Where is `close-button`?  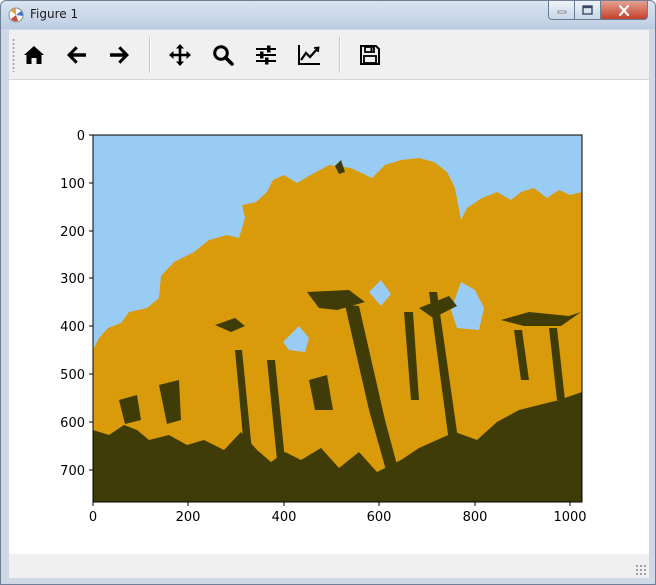
close-button is located at coordinates (624, 10).